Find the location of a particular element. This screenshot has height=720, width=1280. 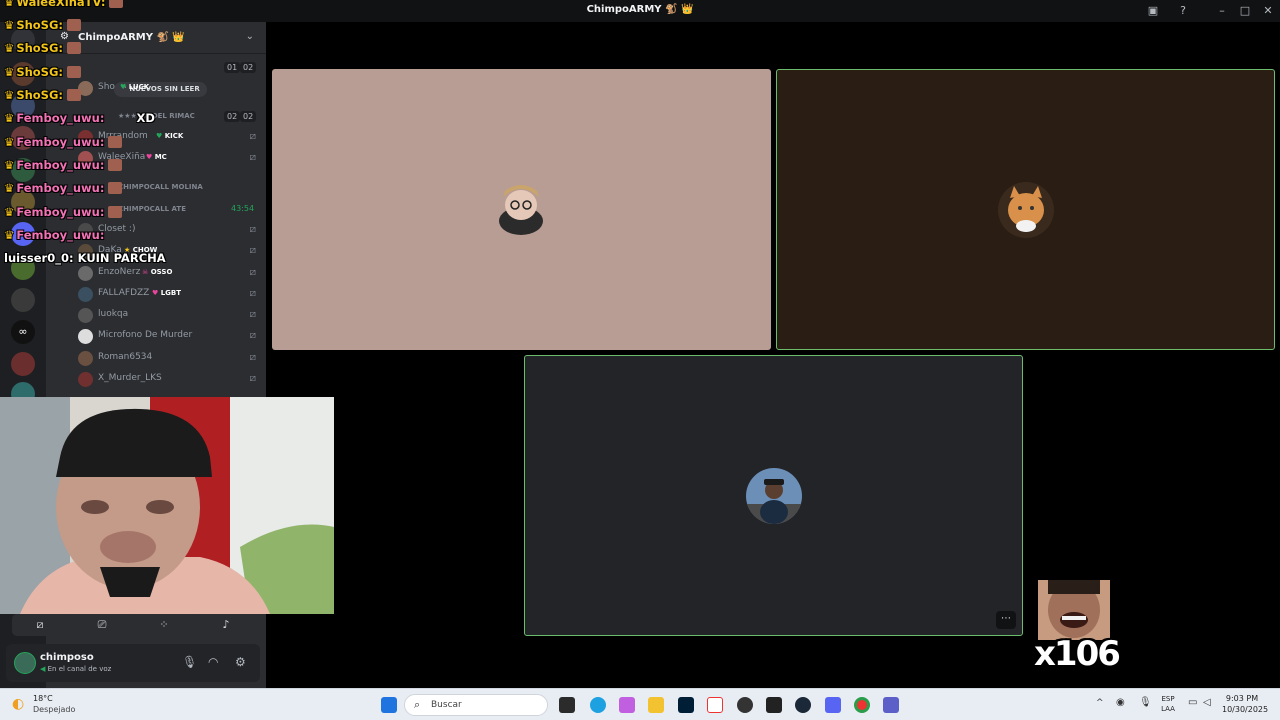

user-tag: ♥ MC is located at coordinates (156, 157).